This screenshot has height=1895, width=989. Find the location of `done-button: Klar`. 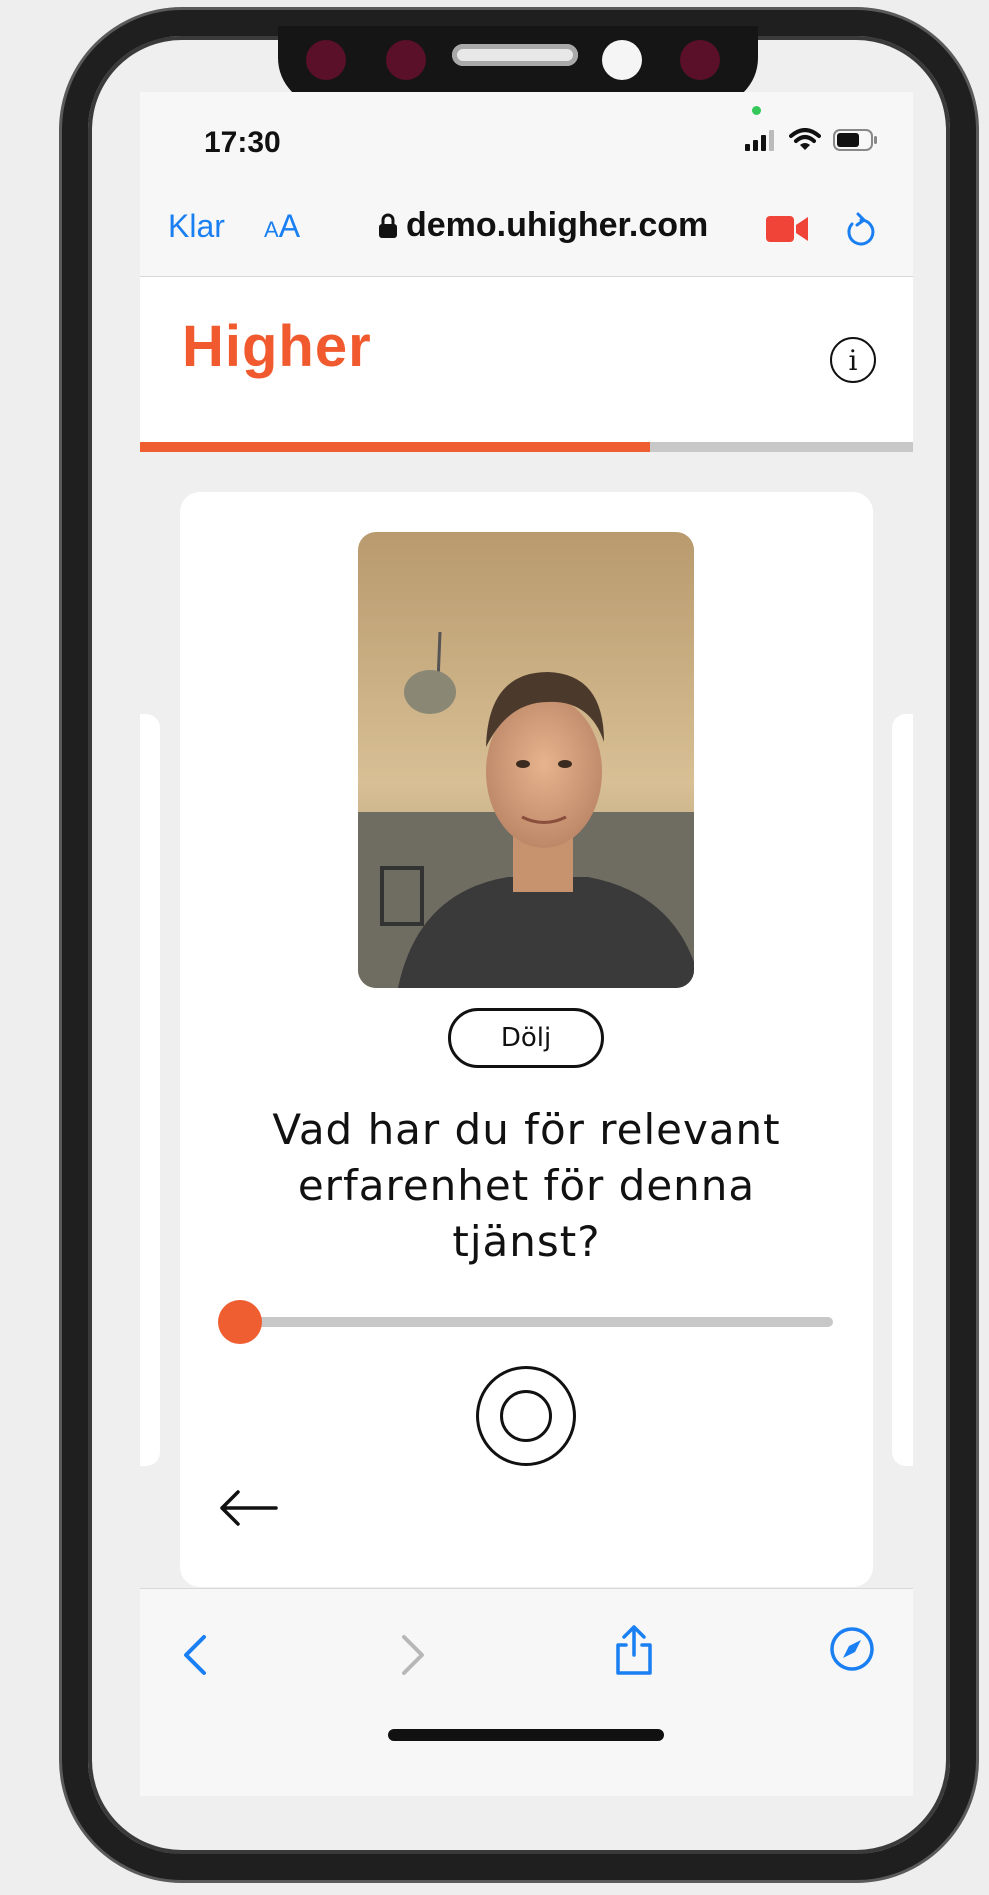

done-button: Klar is located at coordinates (196, 226).